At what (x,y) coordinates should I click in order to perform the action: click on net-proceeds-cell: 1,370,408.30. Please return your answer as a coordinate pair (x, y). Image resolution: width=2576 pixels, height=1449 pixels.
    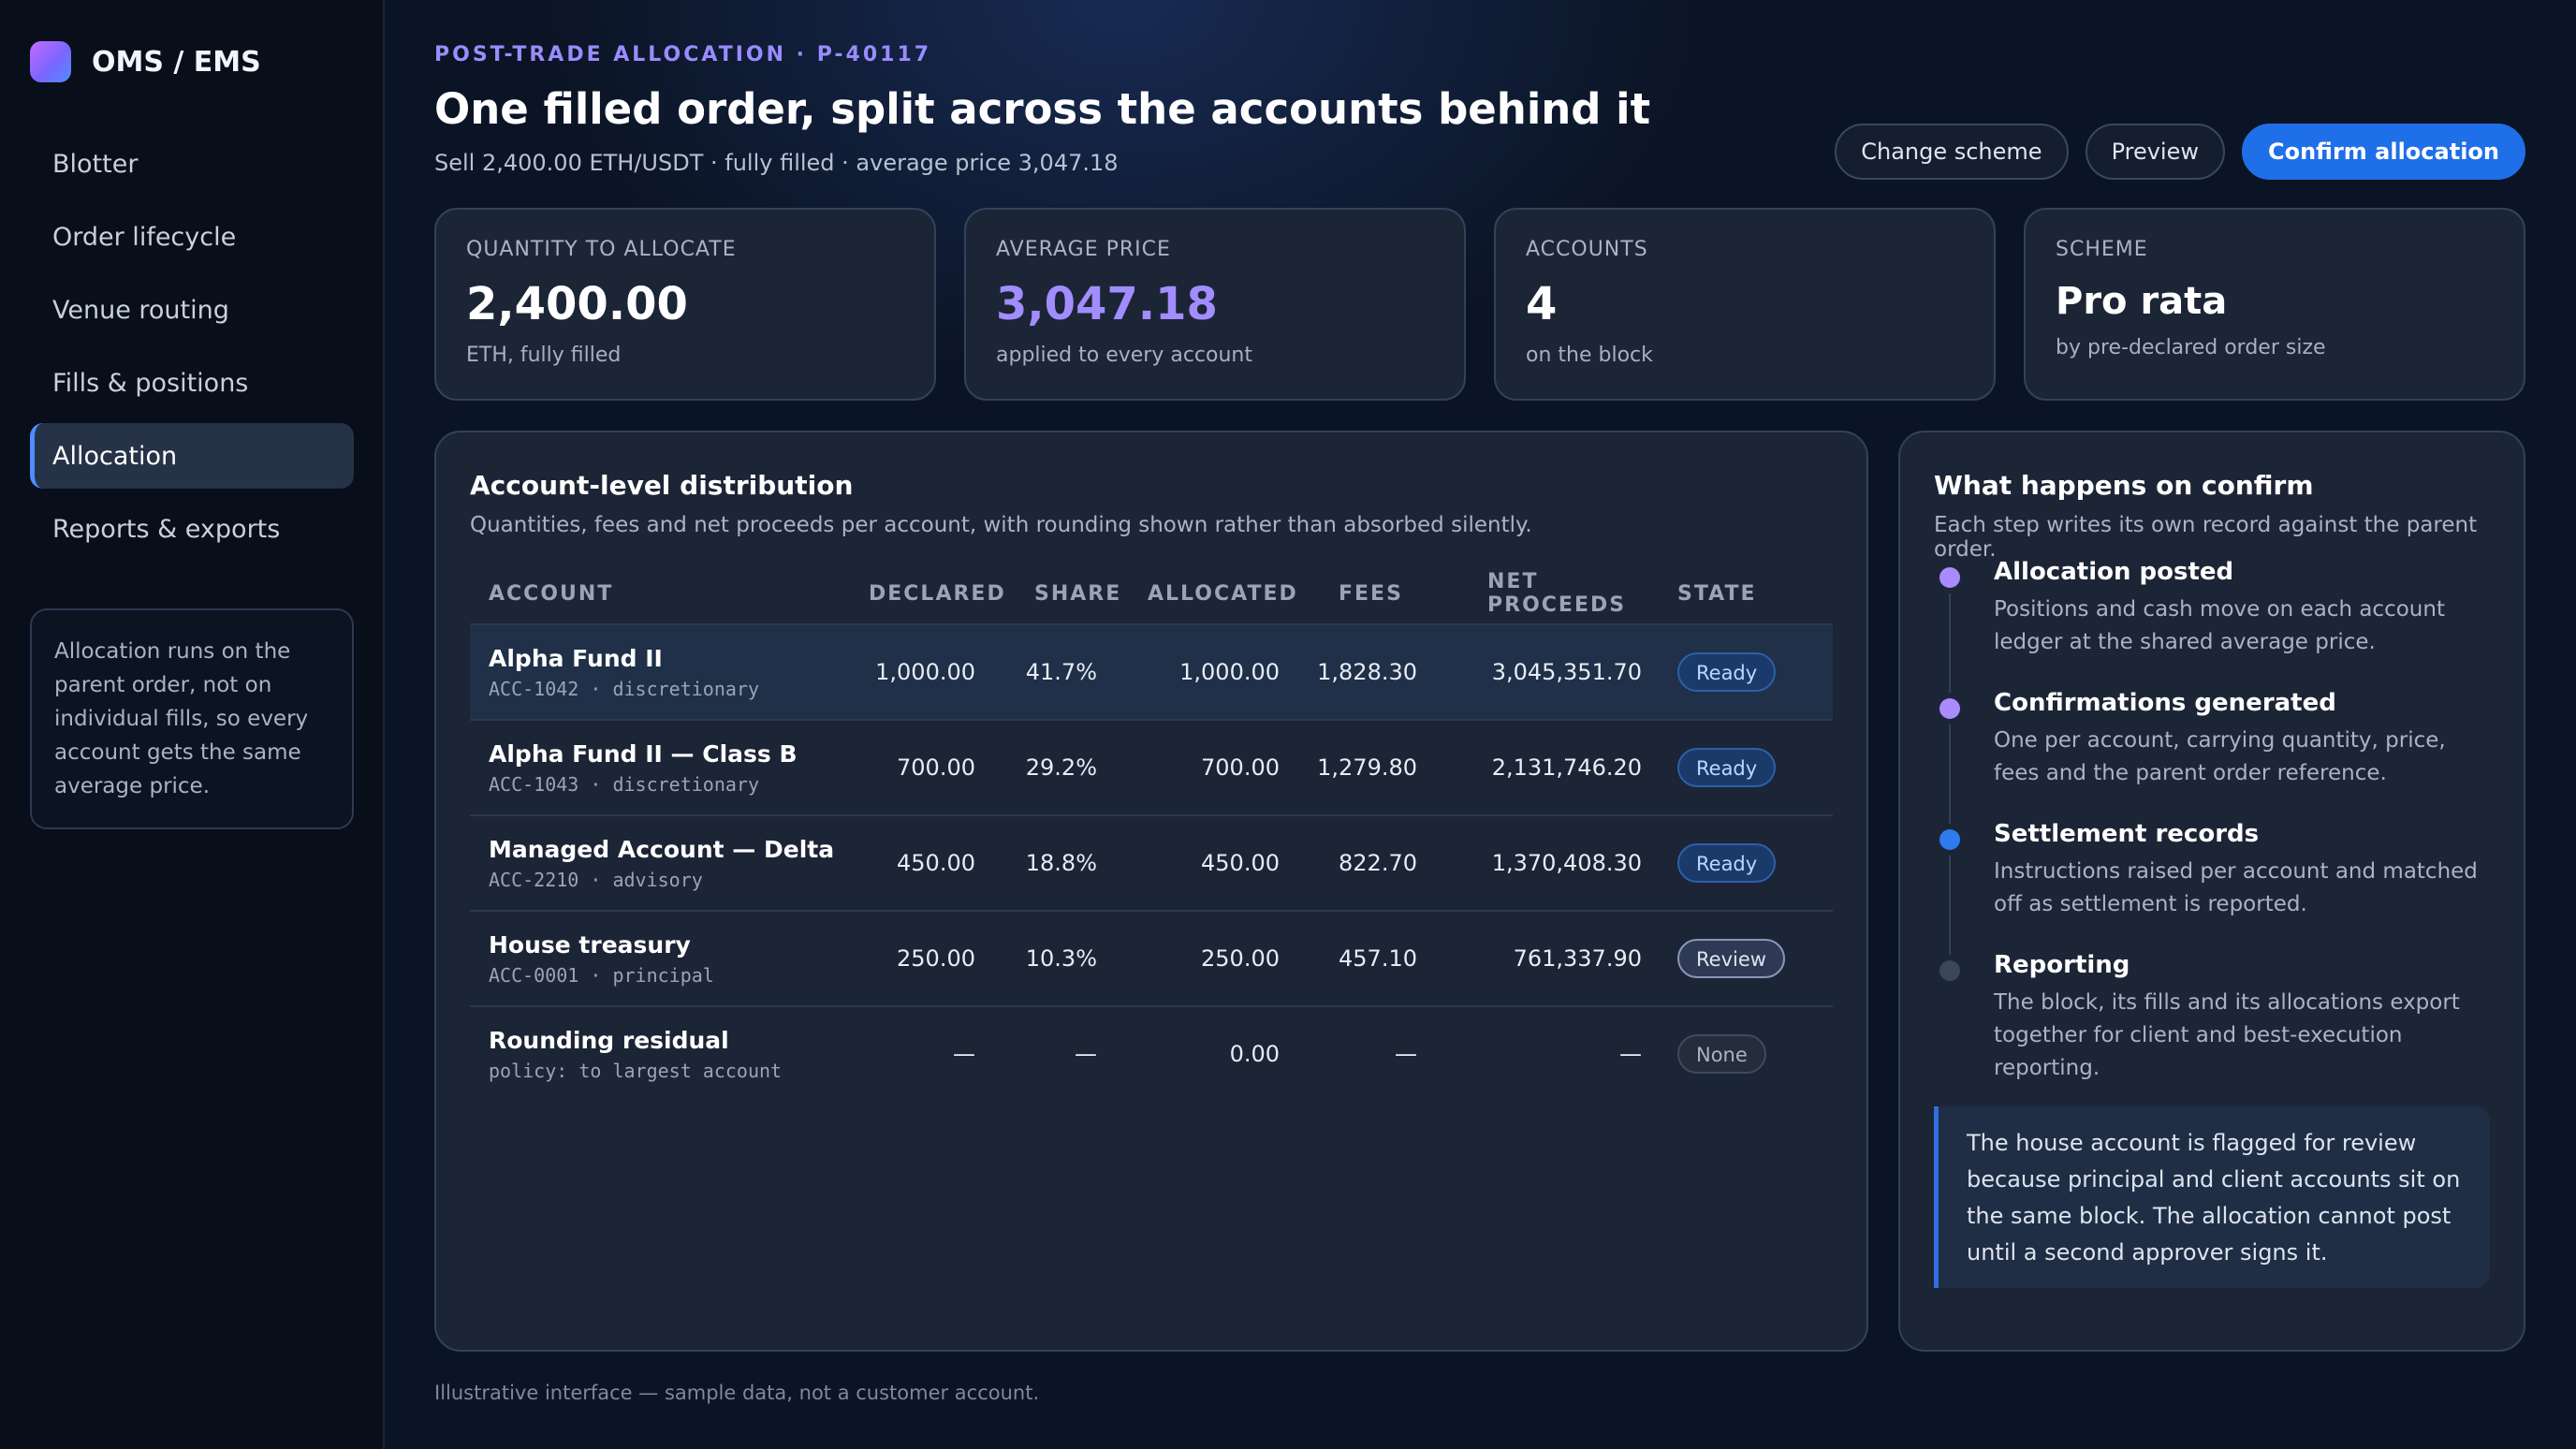
    Looking at the image, I should click on (1566, 863).